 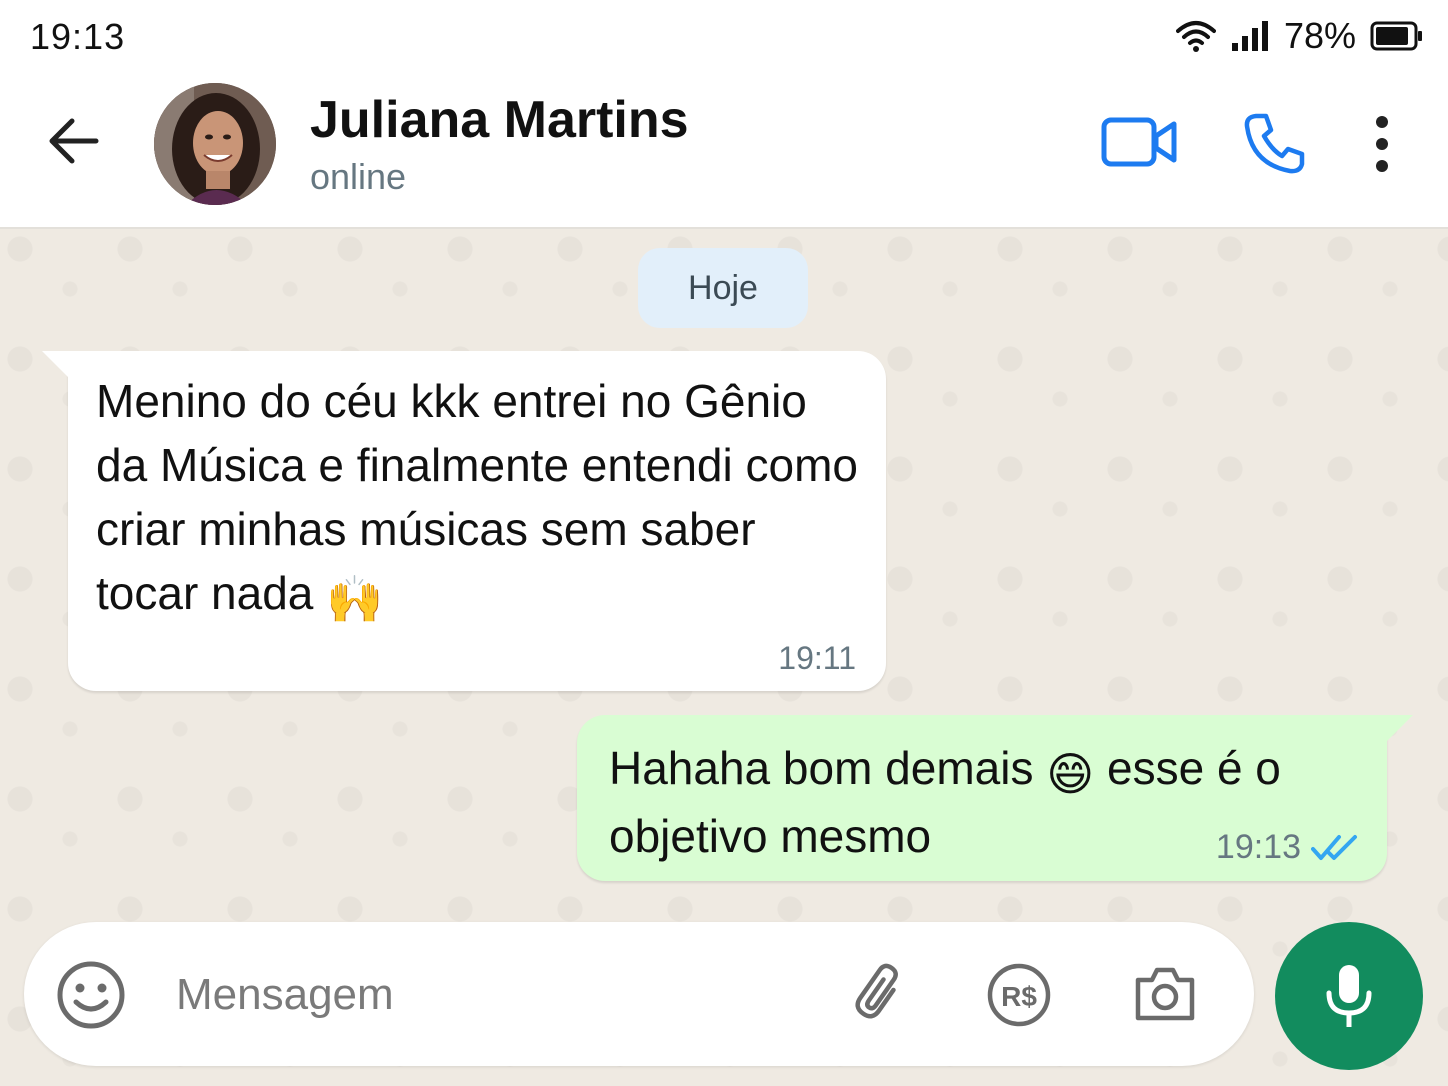 I want to click on more-options-button, so click(x=1382, y=144).